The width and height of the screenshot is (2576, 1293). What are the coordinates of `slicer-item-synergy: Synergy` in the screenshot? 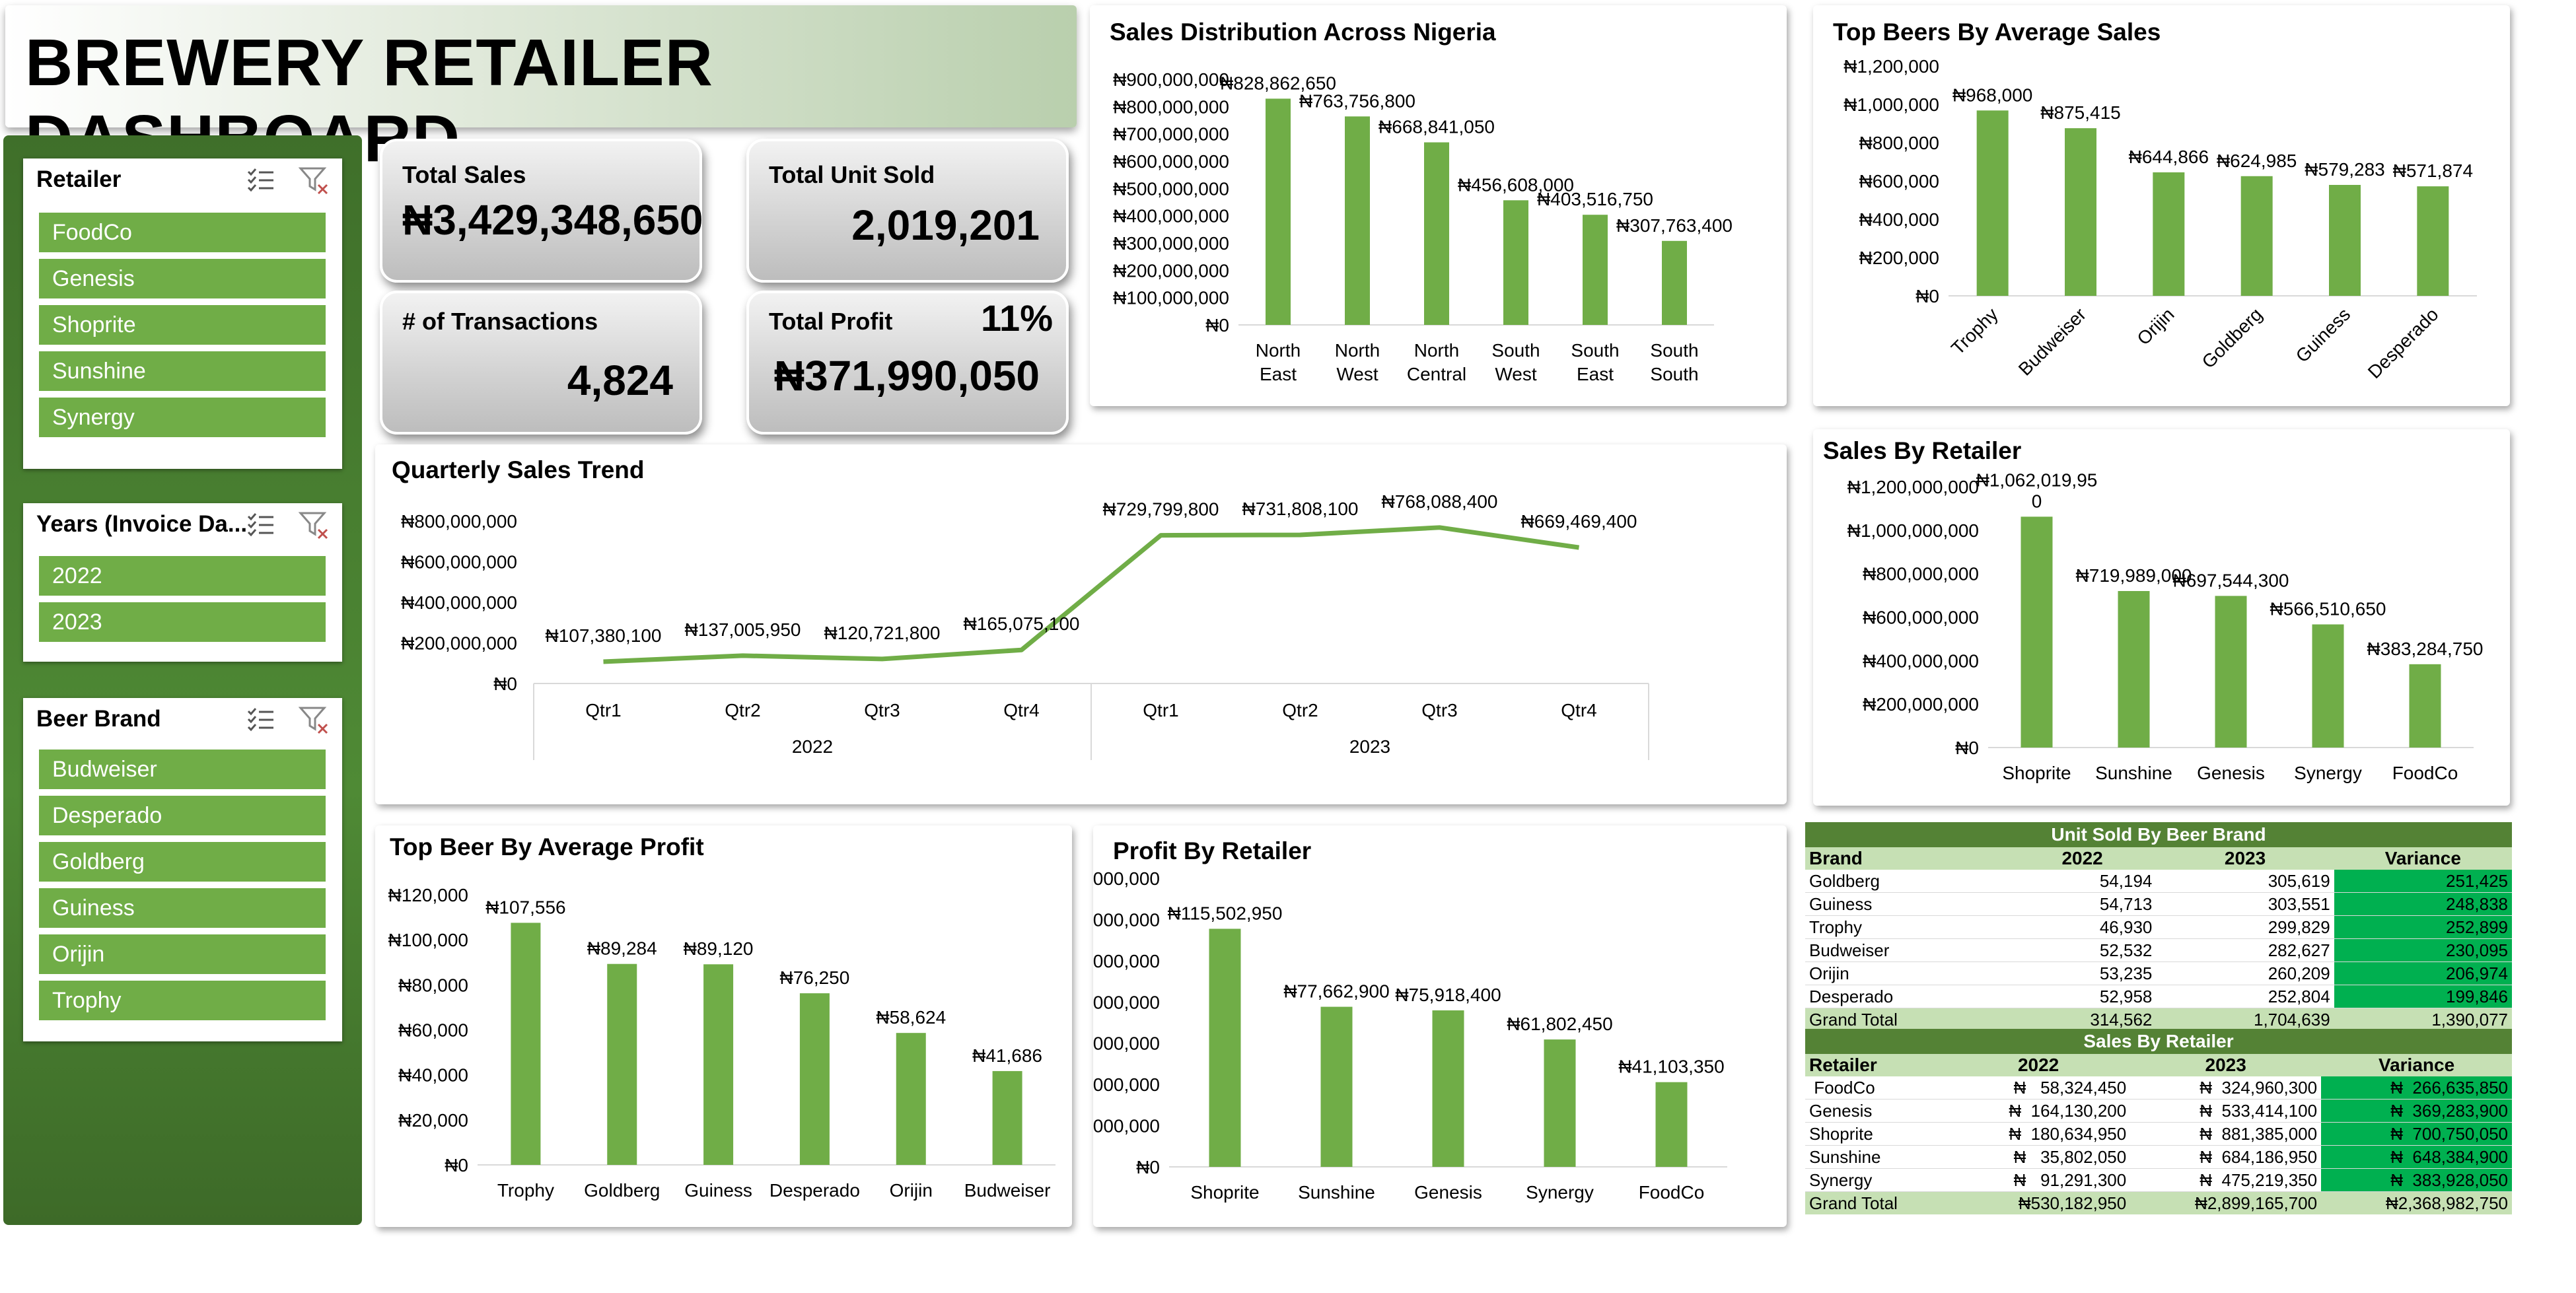 It's located at (182, 418).